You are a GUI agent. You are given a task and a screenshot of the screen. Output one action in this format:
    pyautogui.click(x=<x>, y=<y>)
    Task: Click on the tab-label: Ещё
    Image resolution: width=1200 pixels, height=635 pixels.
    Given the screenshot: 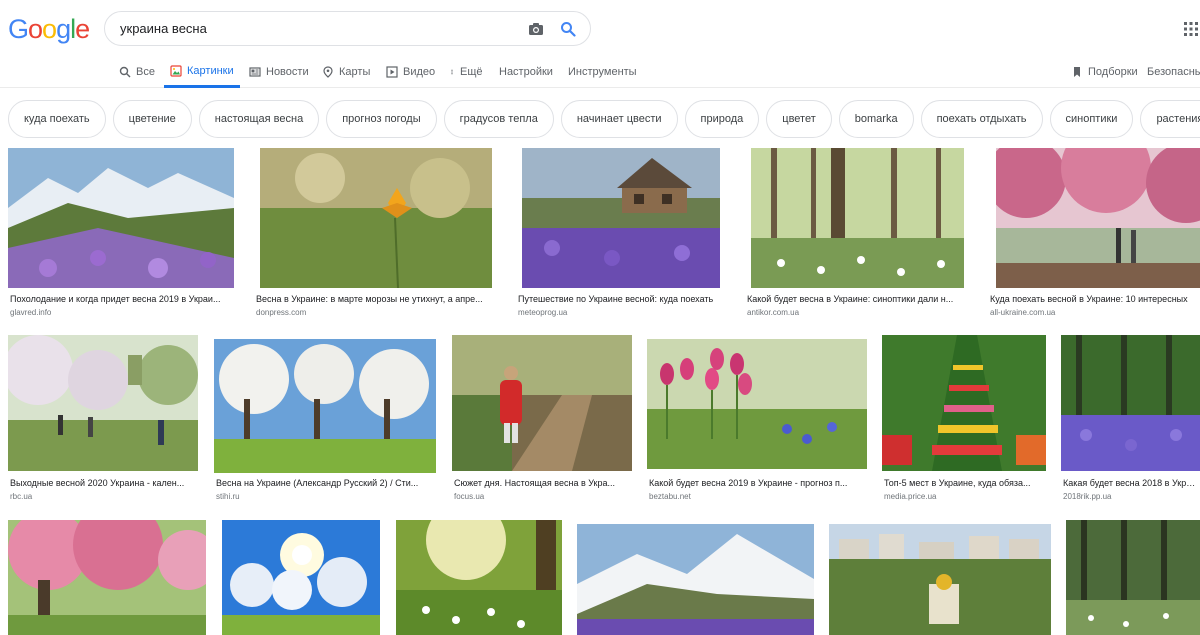 What is the action you would take?
    pyautogui.click(x=471, y=72)
    